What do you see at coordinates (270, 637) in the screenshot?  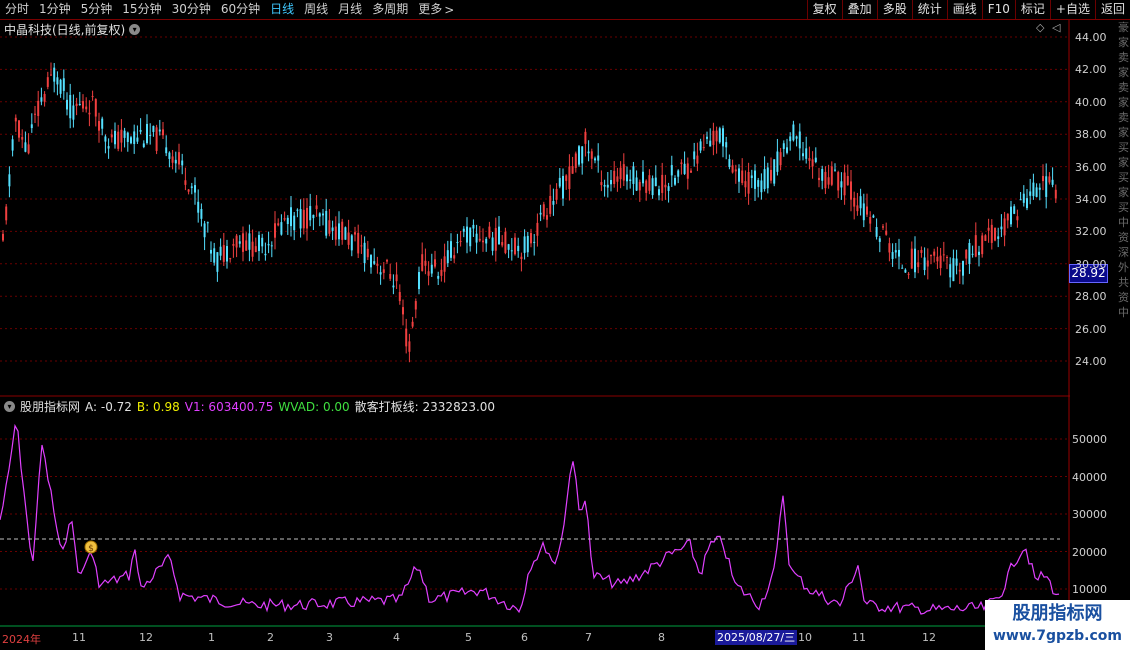 I see `date-tick-label: 2` at bounding box center [270, 637].